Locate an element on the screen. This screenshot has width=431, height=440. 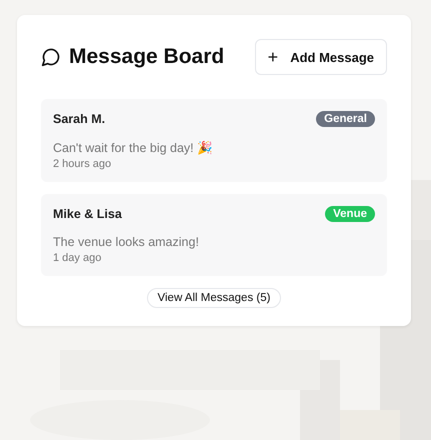
message-tag: General is located at coordinates (345, 119).